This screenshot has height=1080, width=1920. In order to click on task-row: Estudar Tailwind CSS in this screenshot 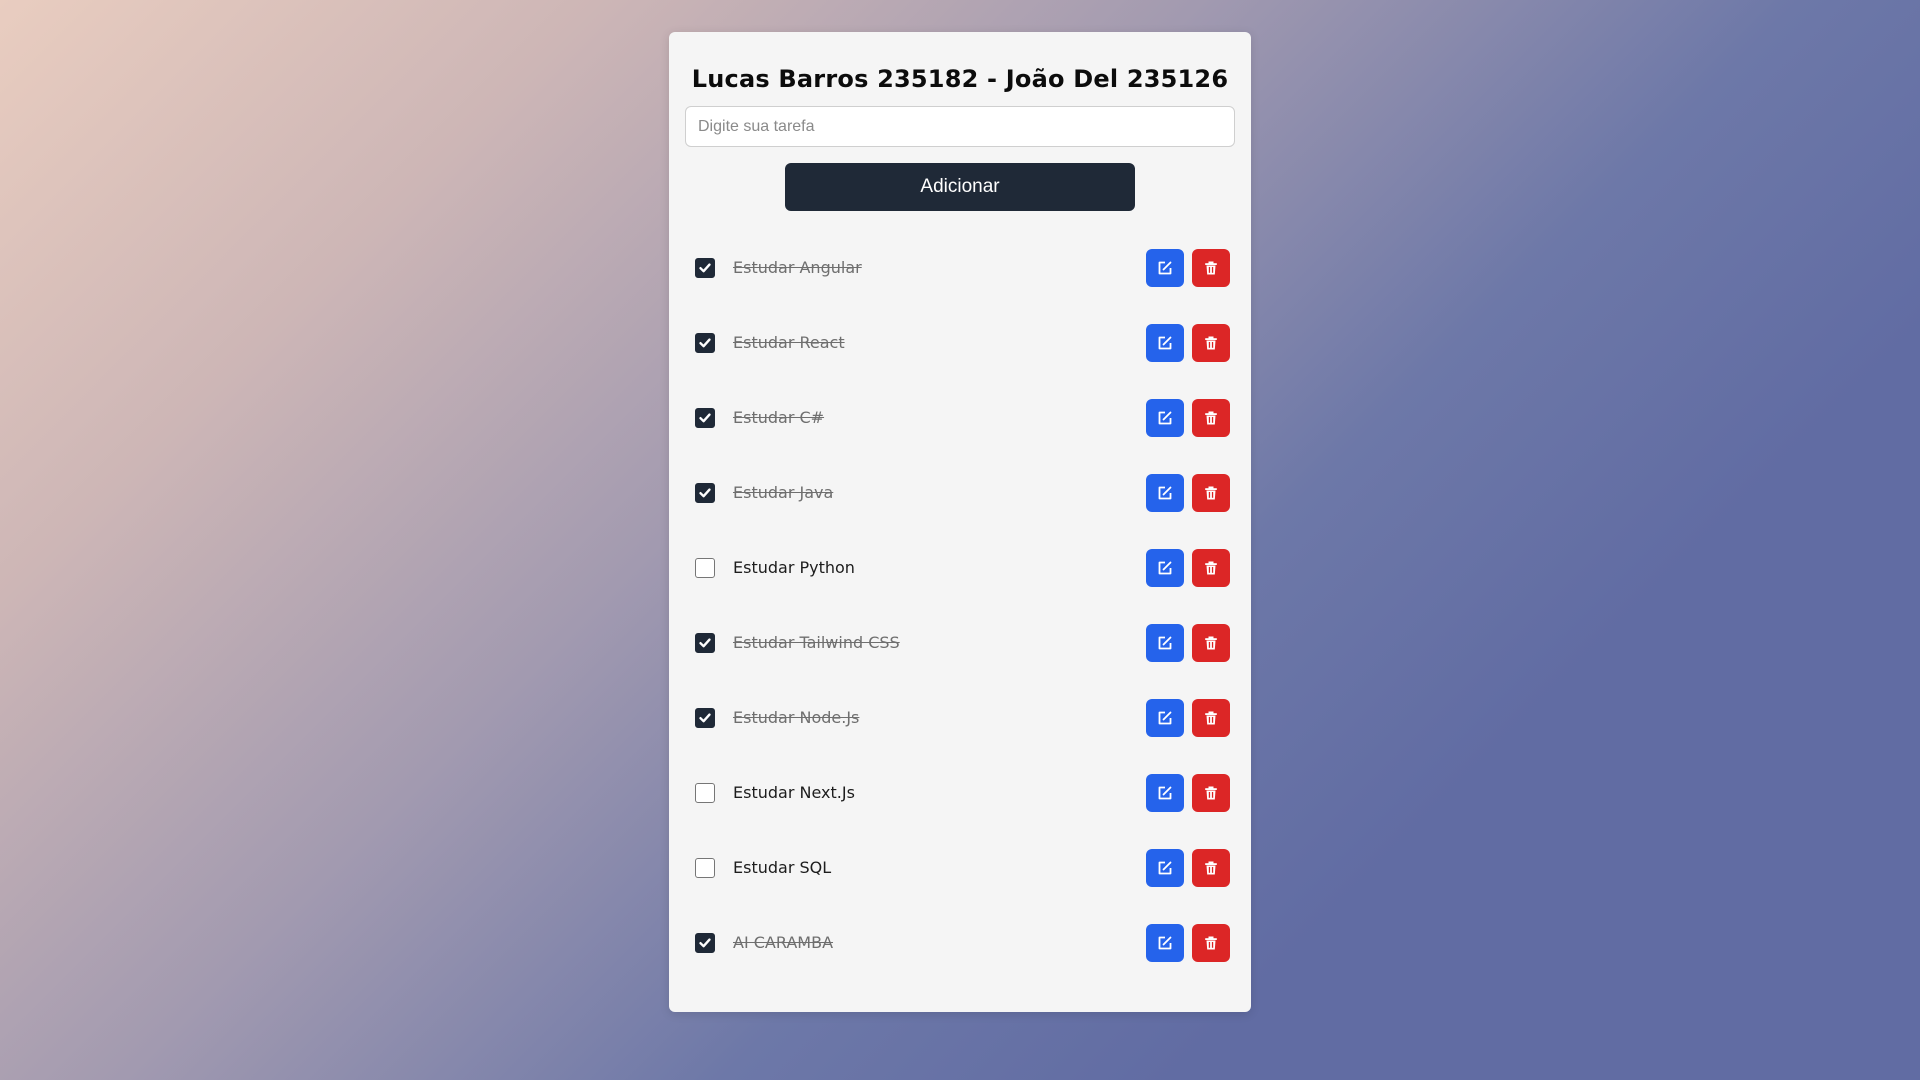, I will do `click(960, 642)`.